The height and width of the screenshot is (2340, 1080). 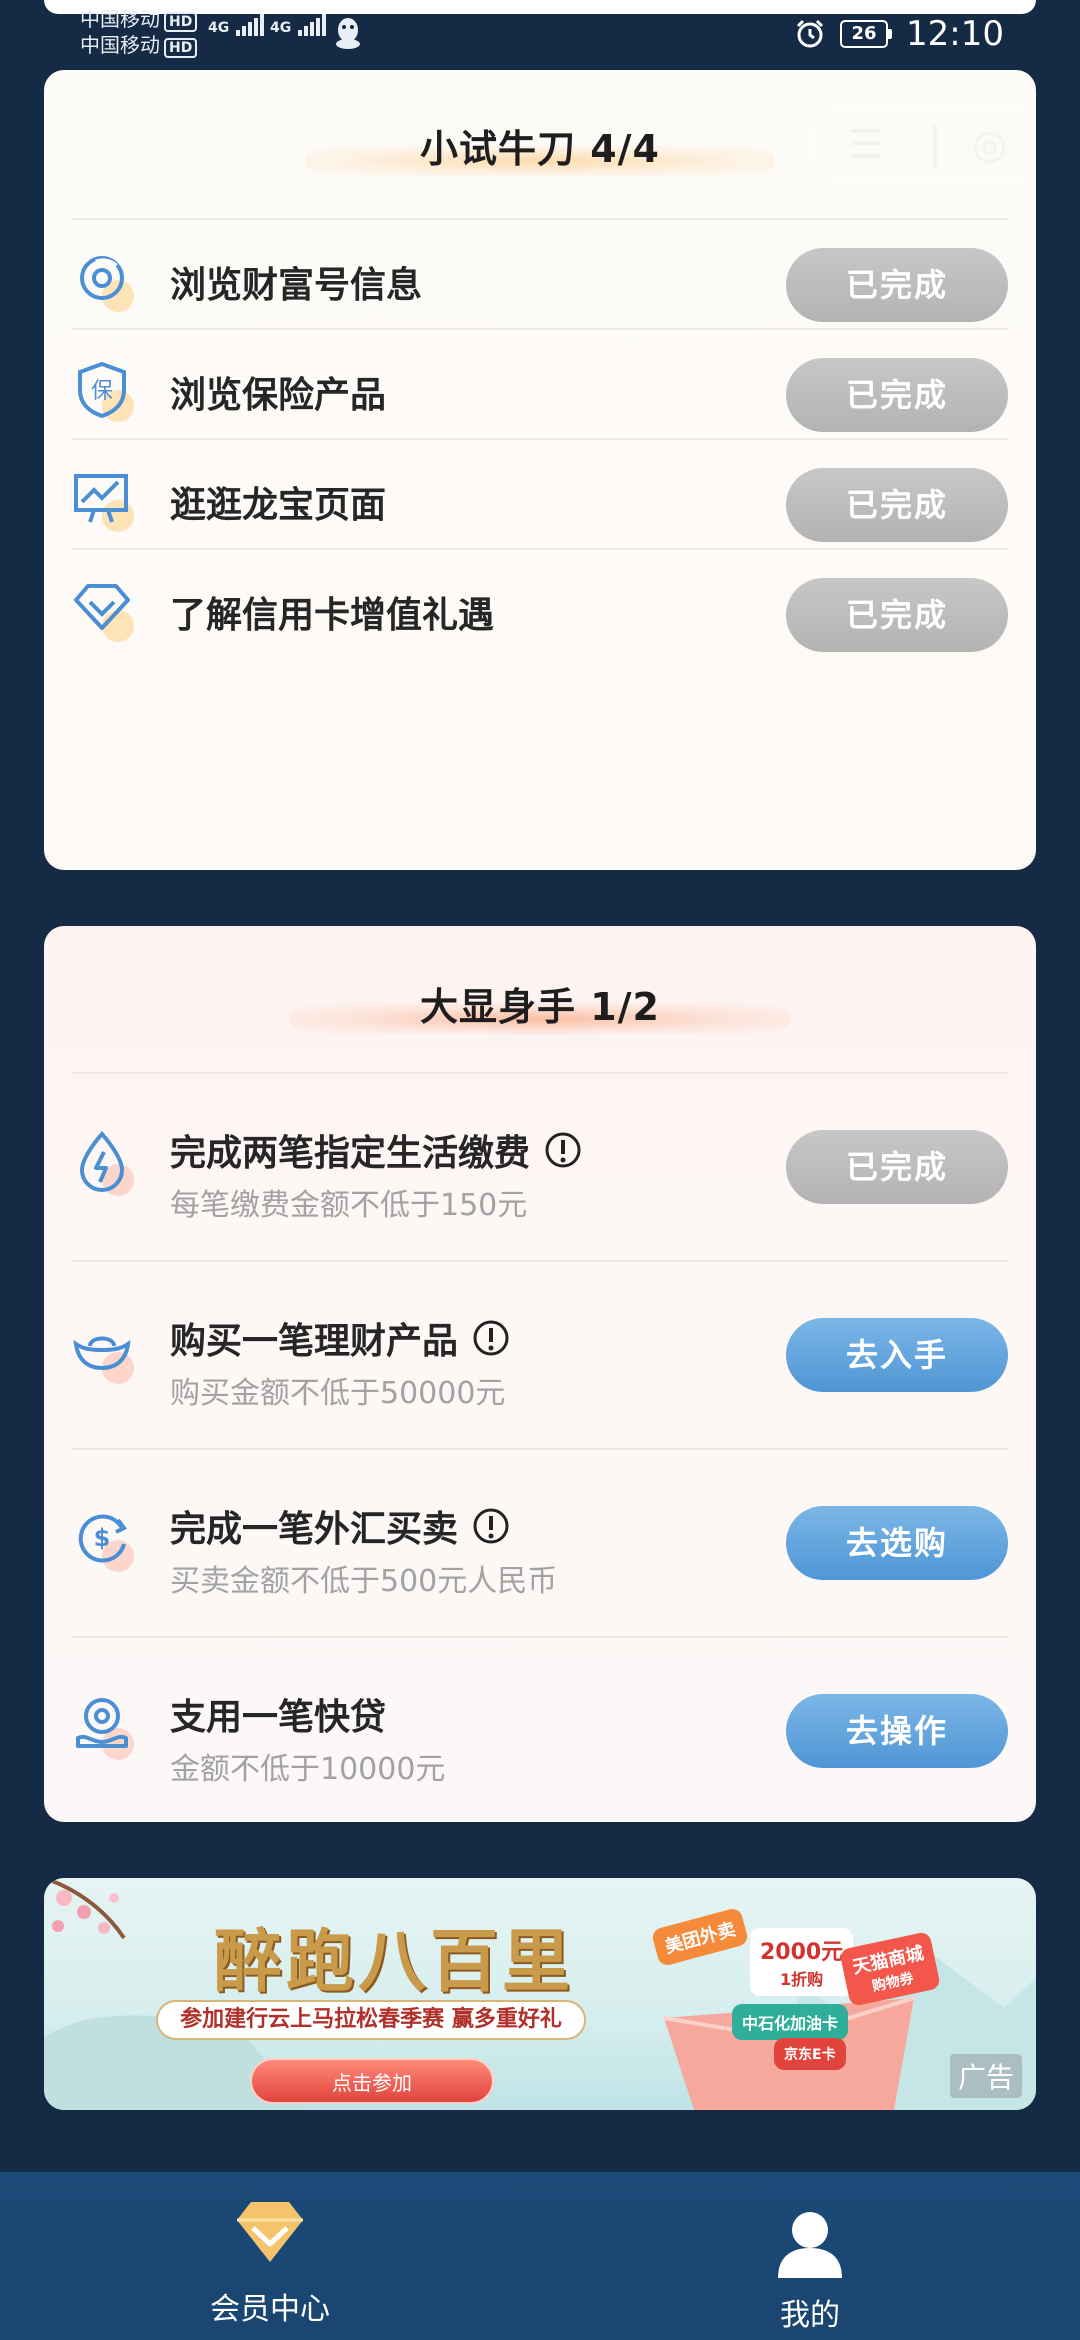 I want to click on carrier-1: 中国移动, so click(x=120, y=19).